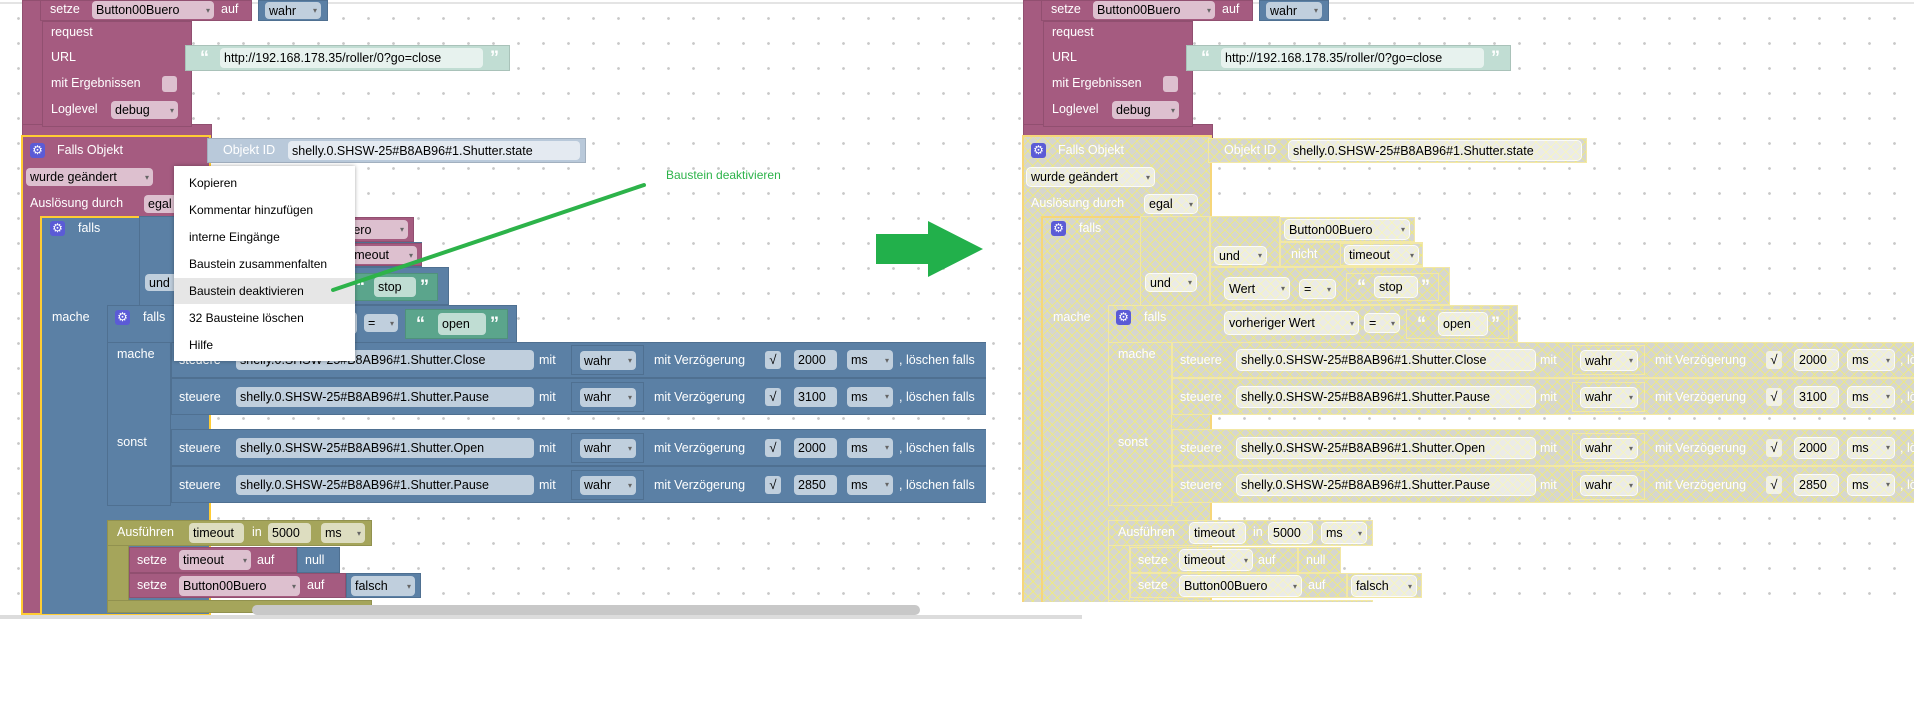 Image resolution: width=1914 pixels, height=723 pixels. What do you see at coordinates (488, 237) in the screenshot?
I see `annotation-line` at bounding box center [488, 237].